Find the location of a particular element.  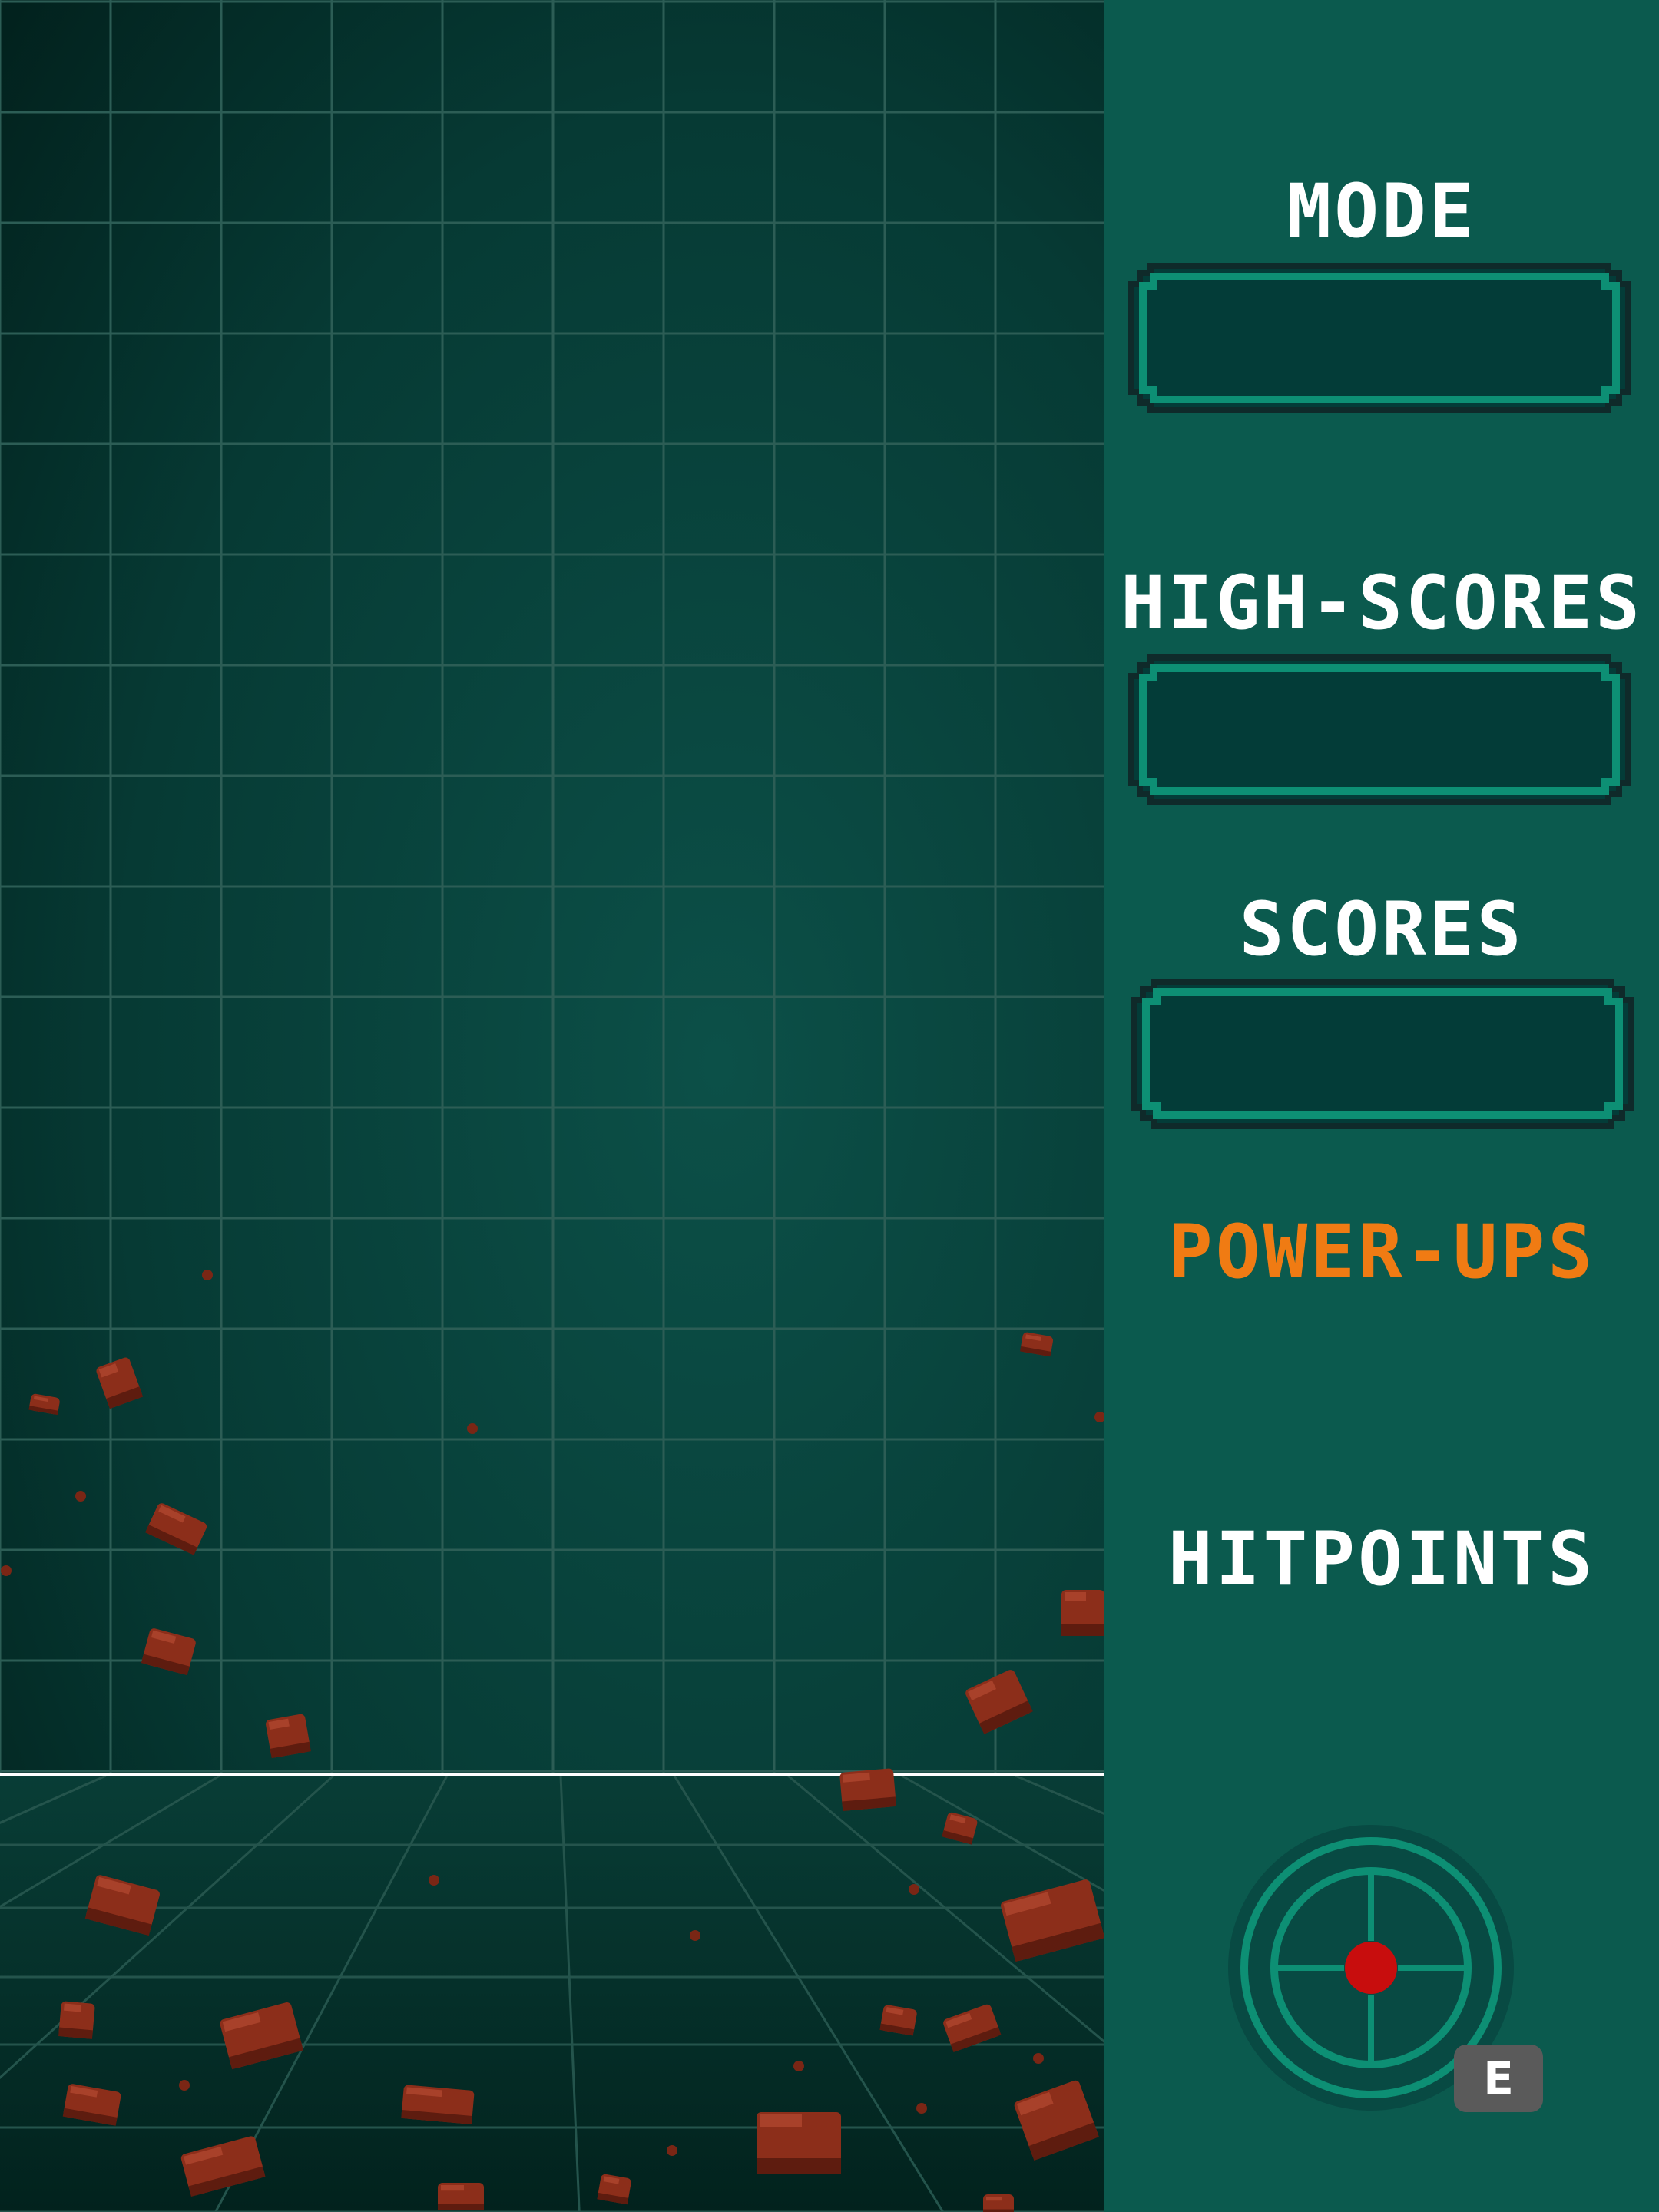

ability-key-hint: E is located at coordinates (1498, 2078).